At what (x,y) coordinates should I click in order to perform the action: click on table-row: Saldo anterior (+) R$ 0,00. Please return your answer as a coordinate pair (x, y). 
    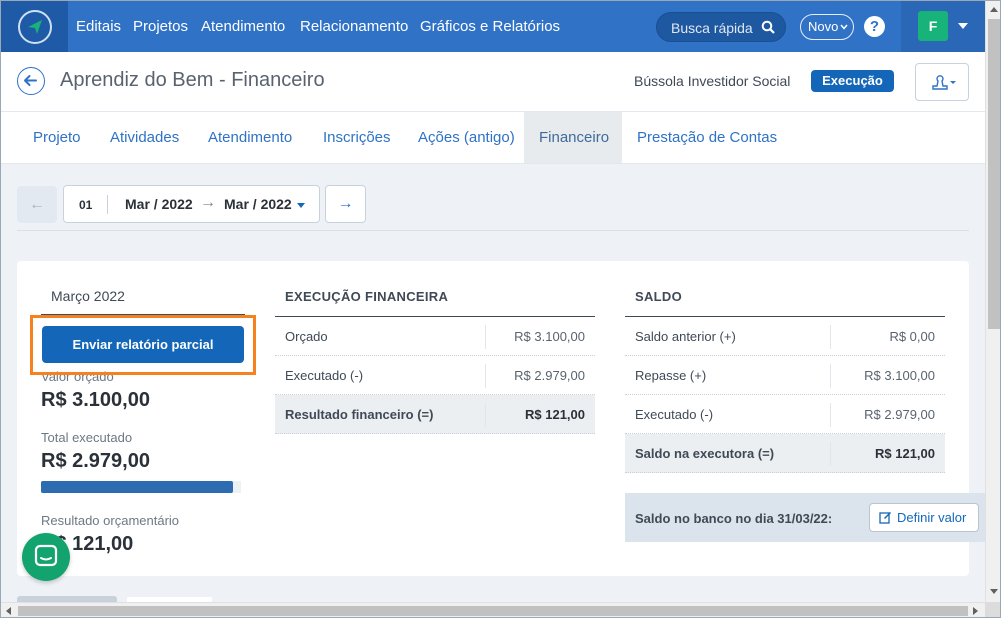
    Looking at the image, I should click on (785, 336).